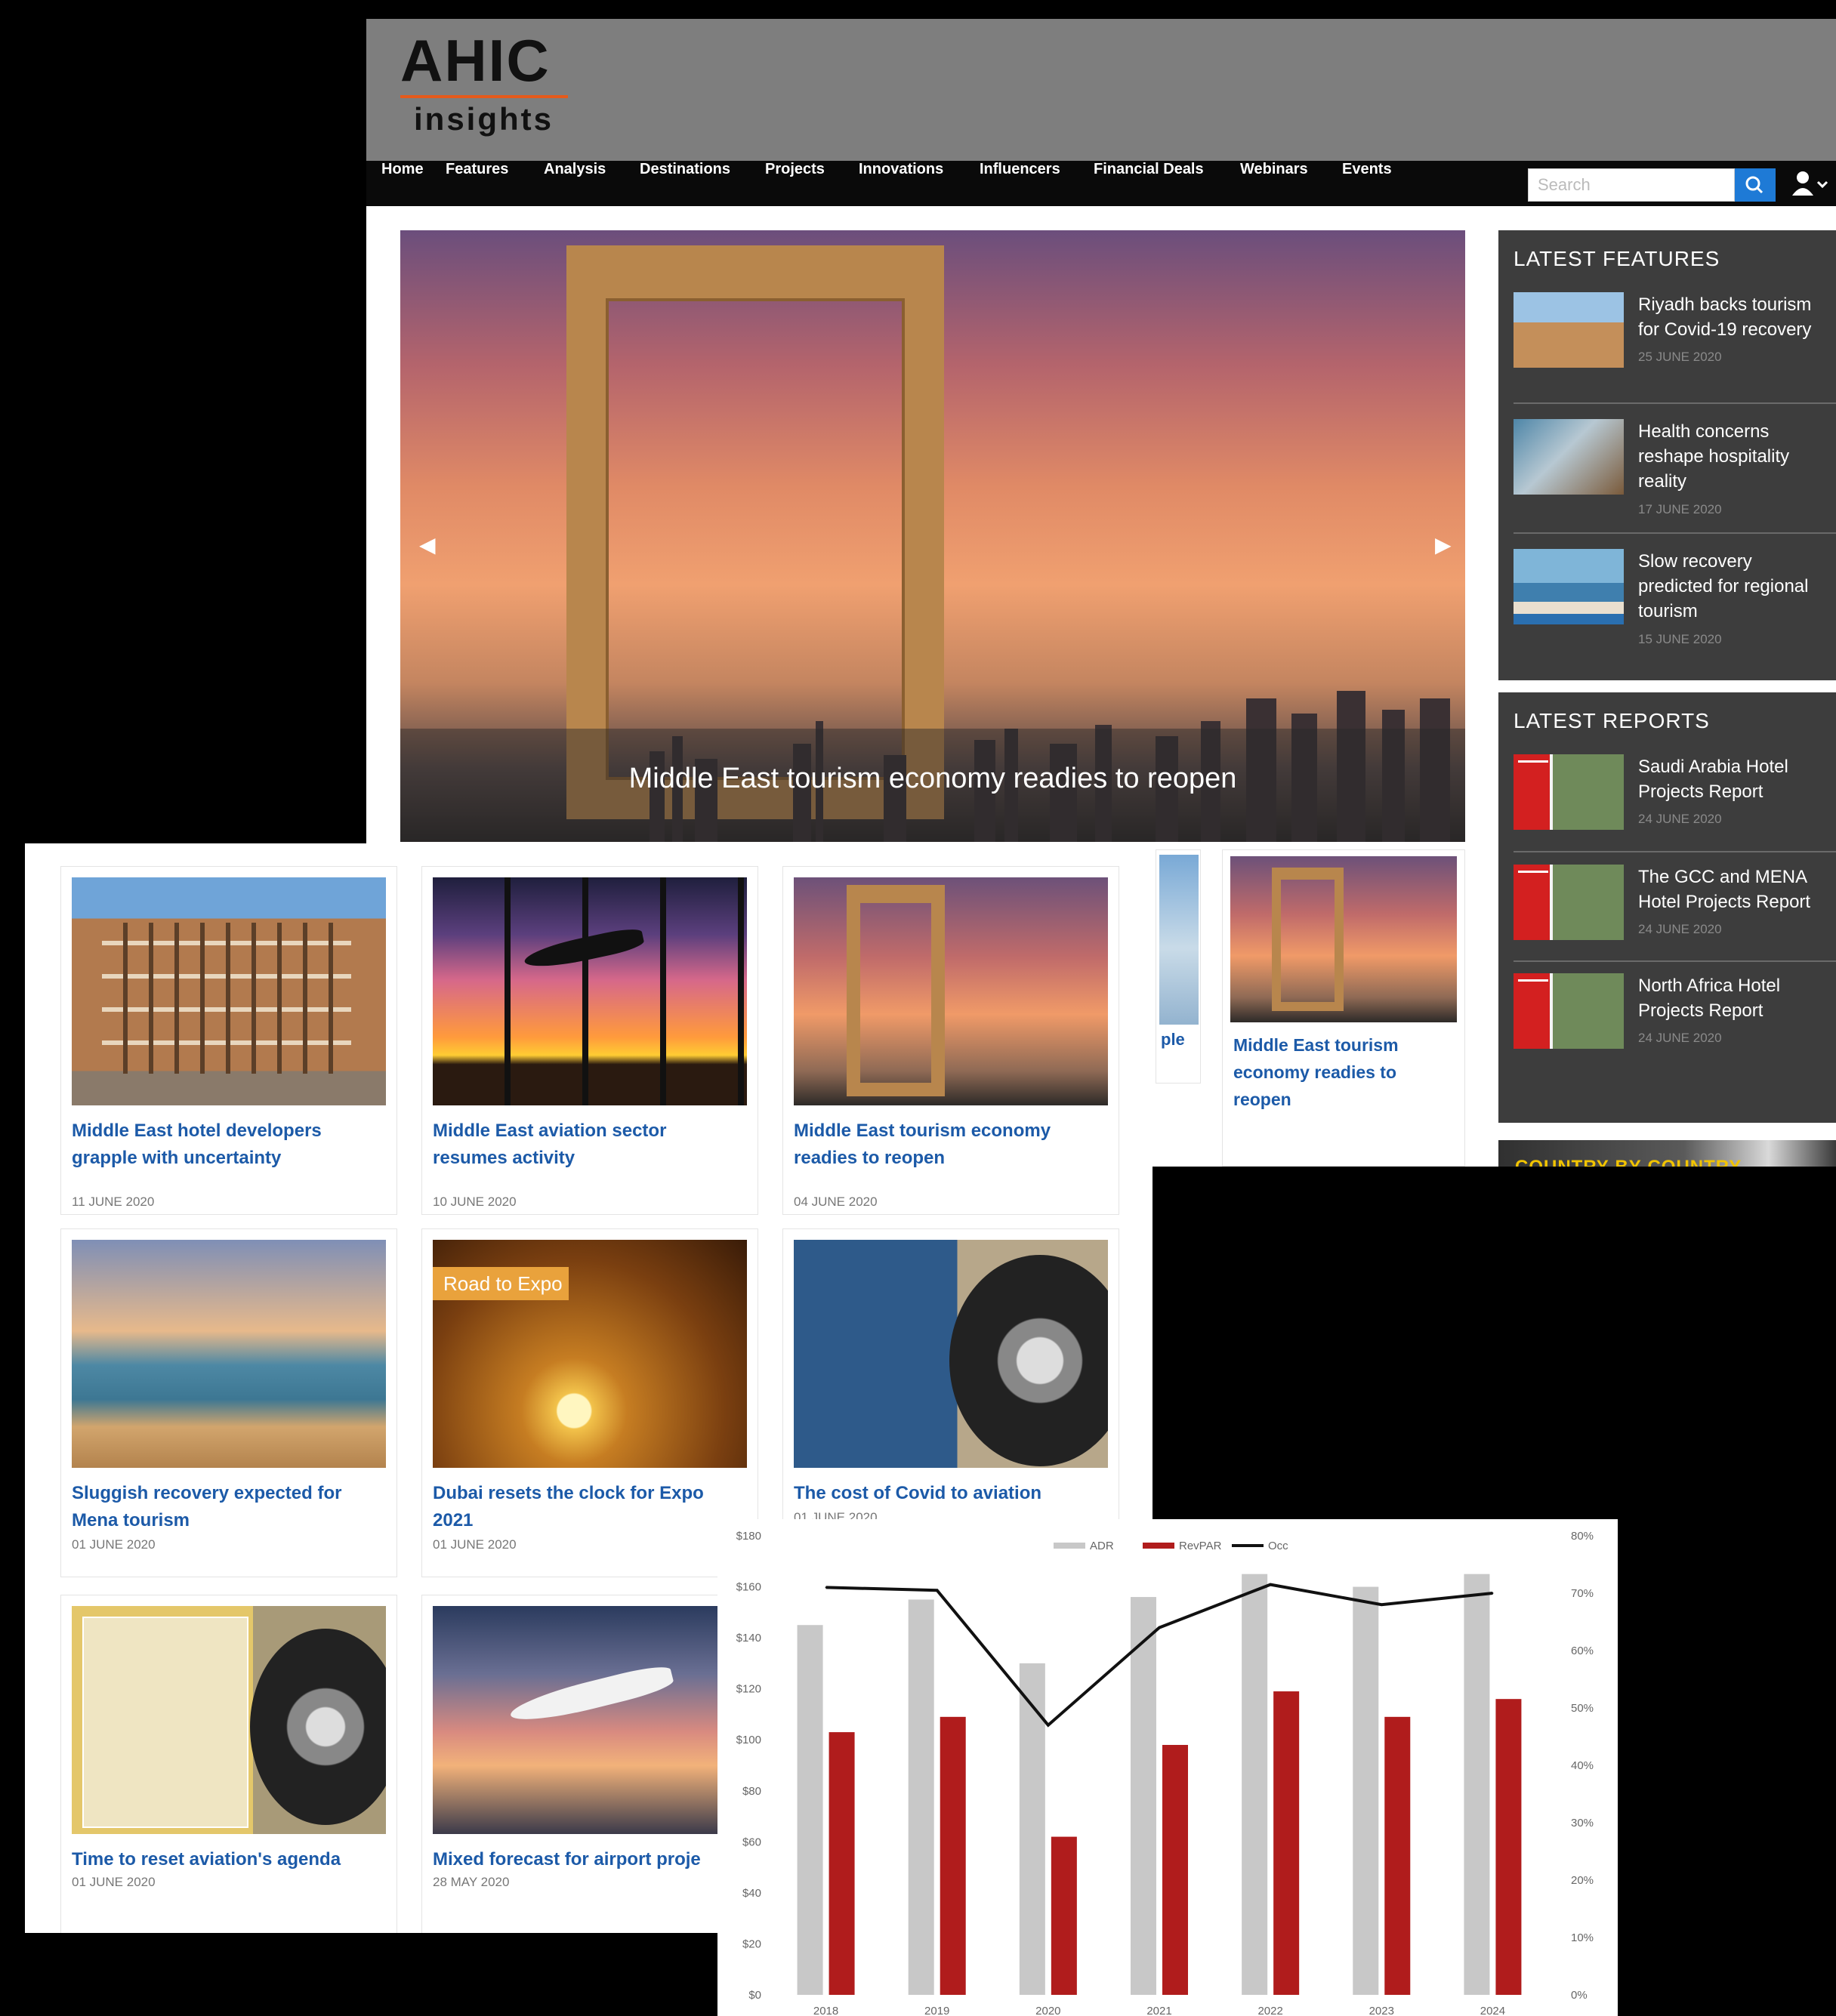 The image size is (1836, 2016). What do you see at coordinates (1735, 779) in the screenshot?
I see `report-title: Saudi Arabia Hotel Projects Report` at bounding box center [1735, 779].